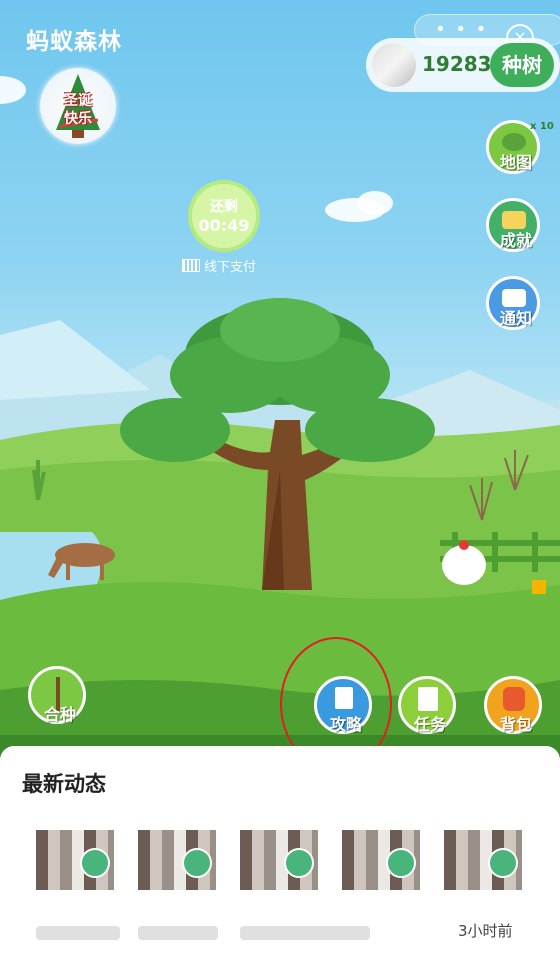  What do you see at coordinates (224, 207) in the screenshot?
I see `timer-label: 还剩` at bounding box center [224, 207].